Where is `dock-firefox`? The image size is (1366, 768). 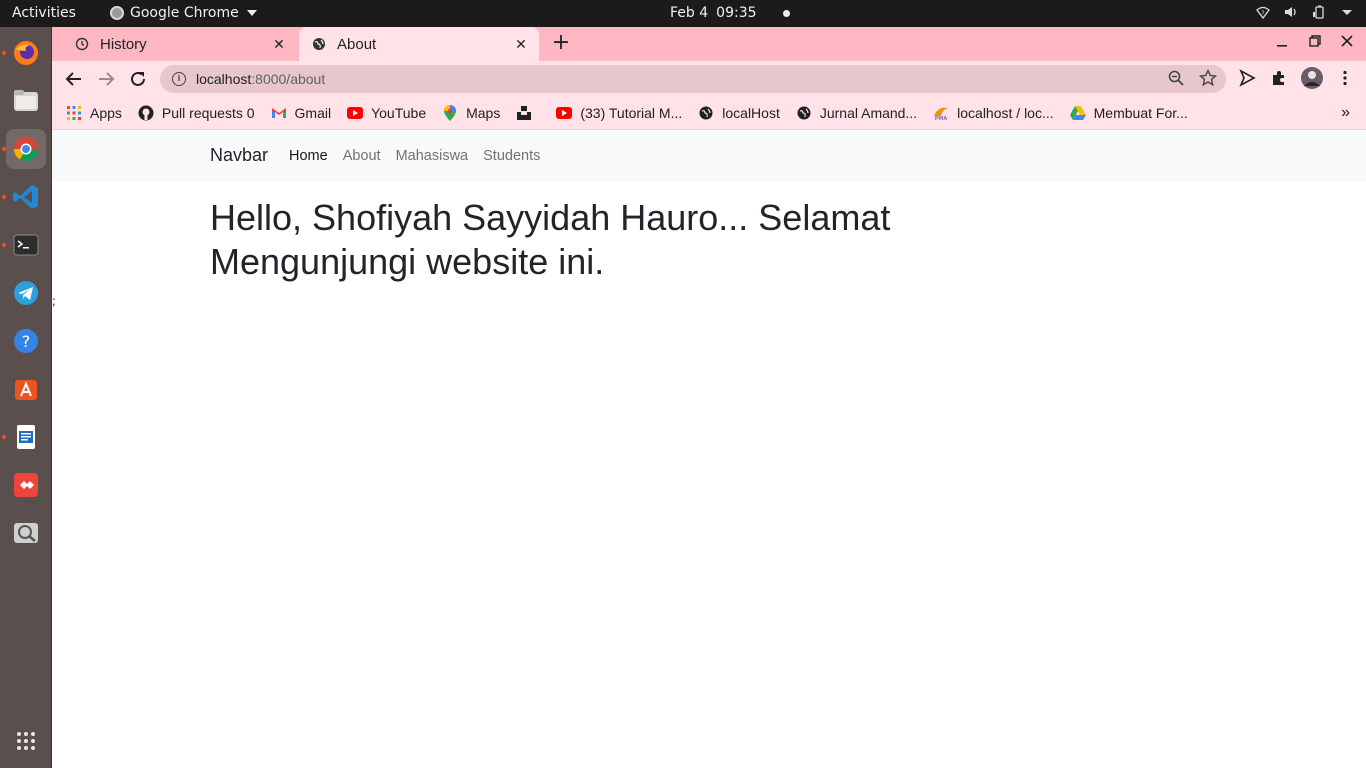 dock-firefox is located at coordinates (26, 53).